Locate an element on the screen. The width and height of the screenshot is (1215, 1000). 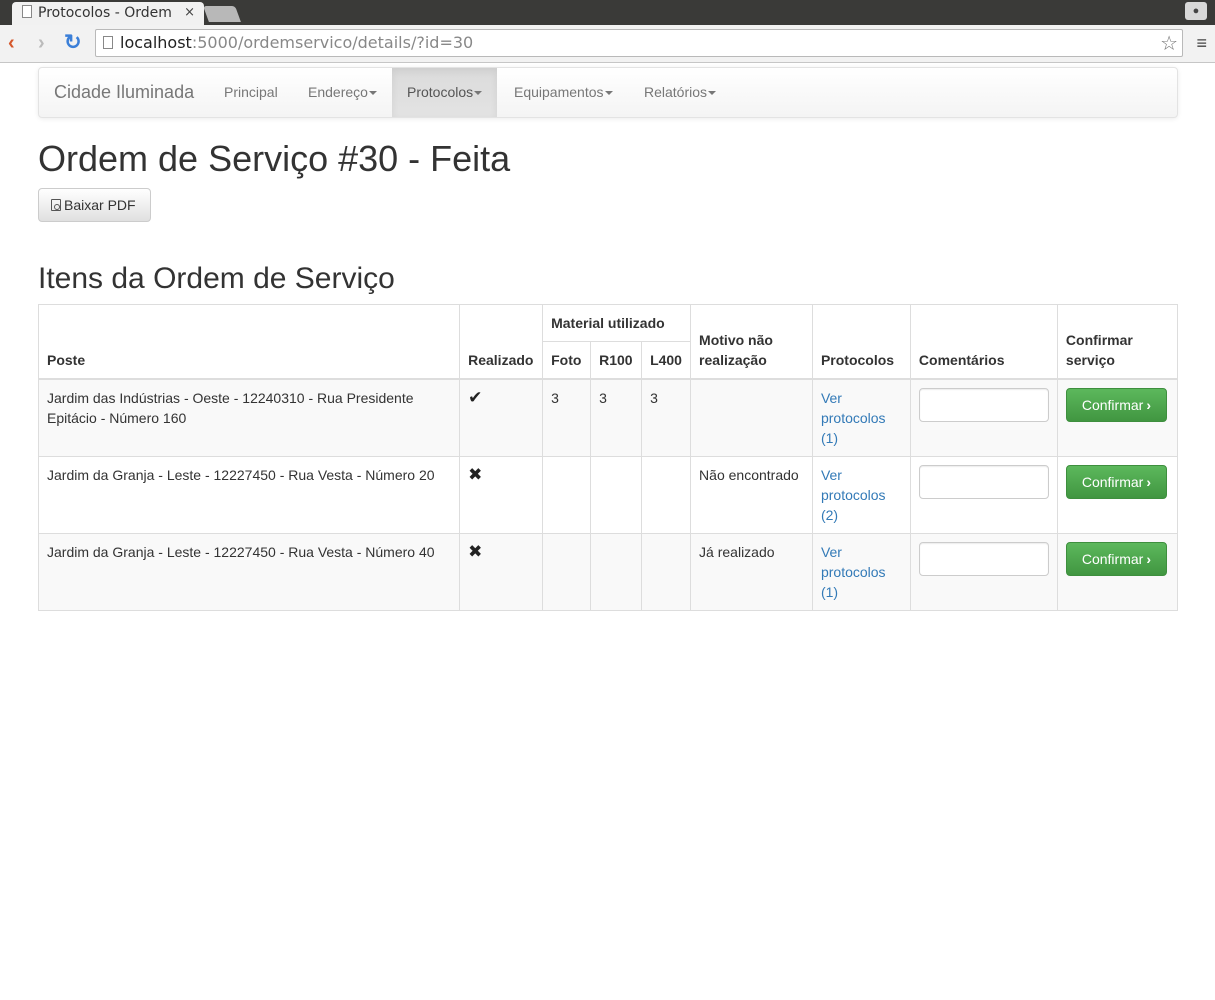
header-foto: Foto is located at coordinates (567, 360).